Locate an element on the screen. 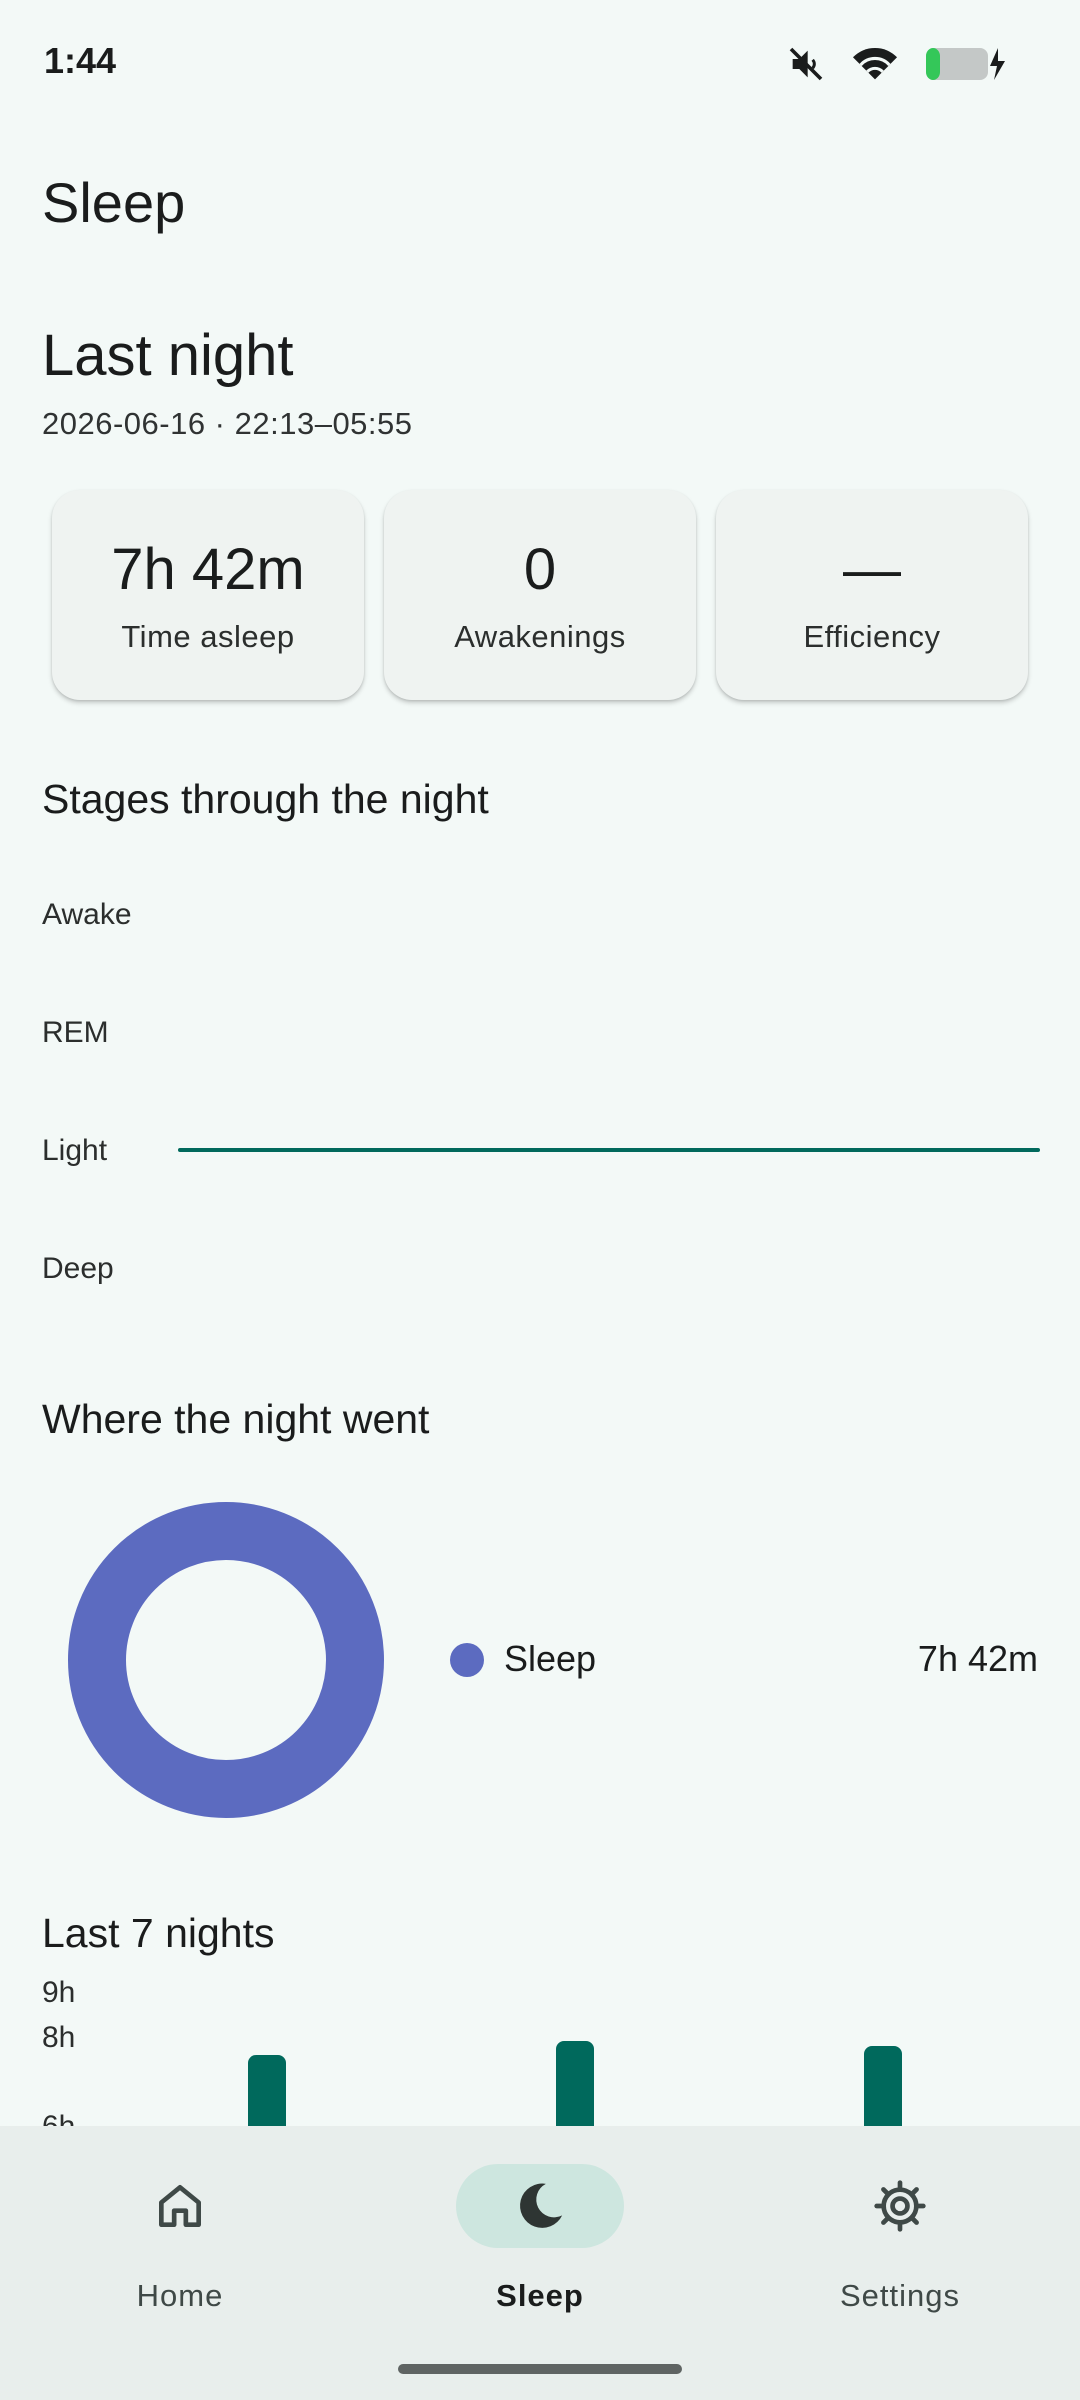 This screenshot has width=1080, height=2400. moon-icon is located at coordinates (541, 2205).